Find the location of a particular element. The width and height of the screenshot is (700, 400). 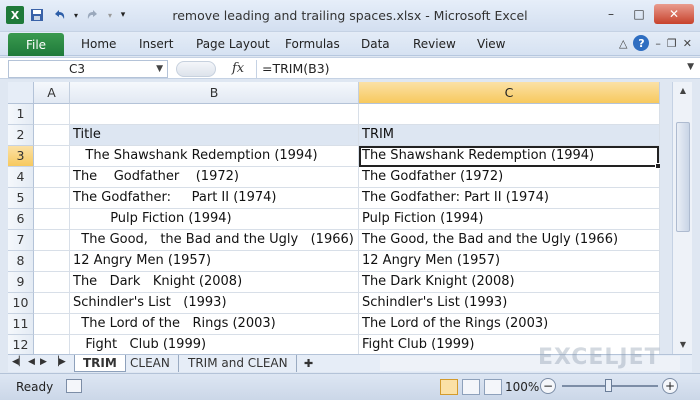

cell-c11: The Lord of the Rings (2003) is located at coordinates (509, 324).